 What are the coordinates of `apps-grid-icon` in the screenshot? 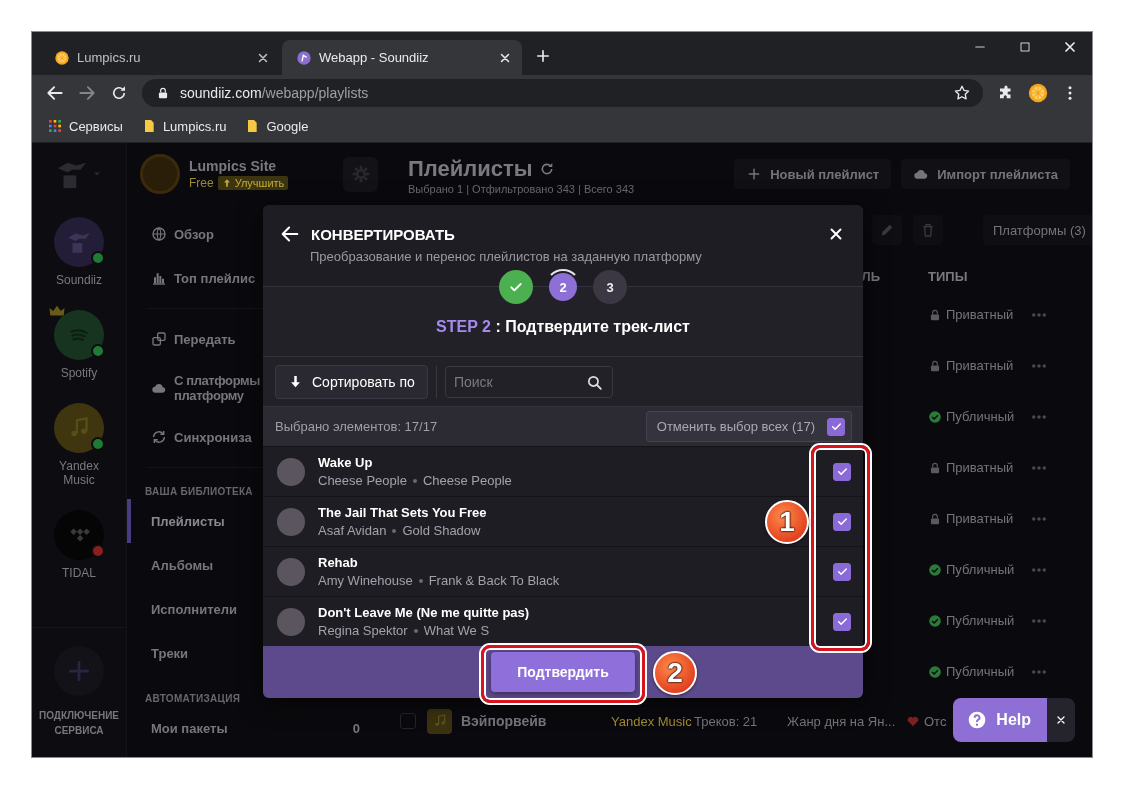 It's located at (55, 126).